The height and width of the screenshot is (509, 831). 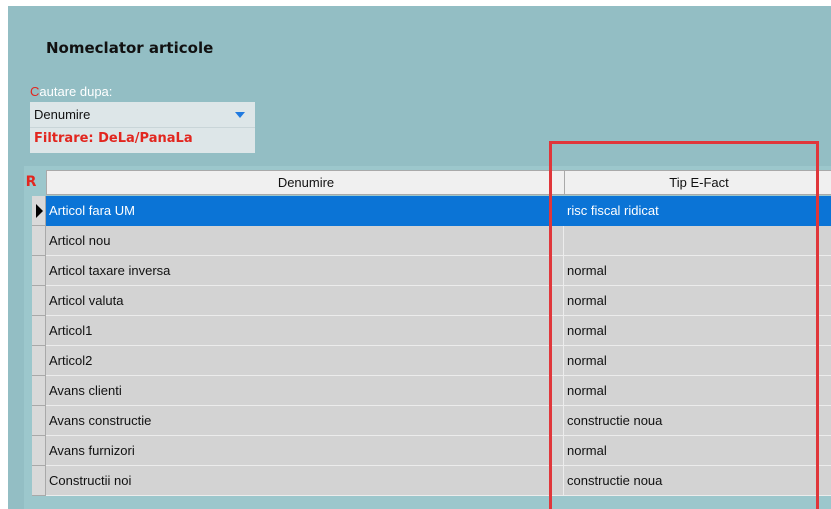 I want to click on search-label-accent: C, so click(x=35, y=91).